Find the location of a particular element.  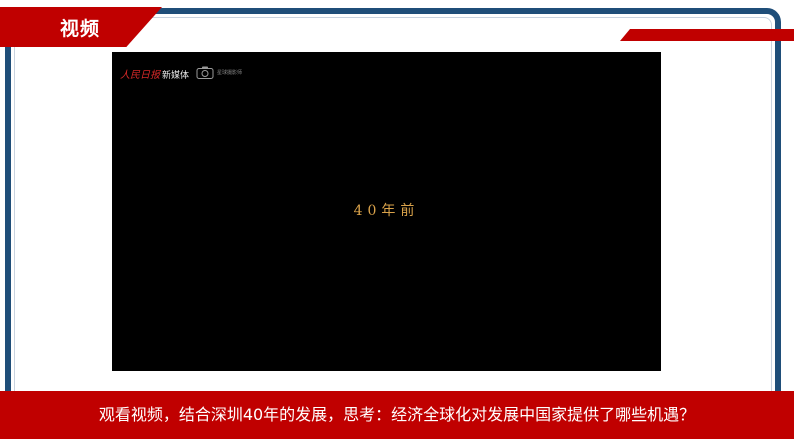

video-caption: 40年前 is located at coordinates (386, 211).